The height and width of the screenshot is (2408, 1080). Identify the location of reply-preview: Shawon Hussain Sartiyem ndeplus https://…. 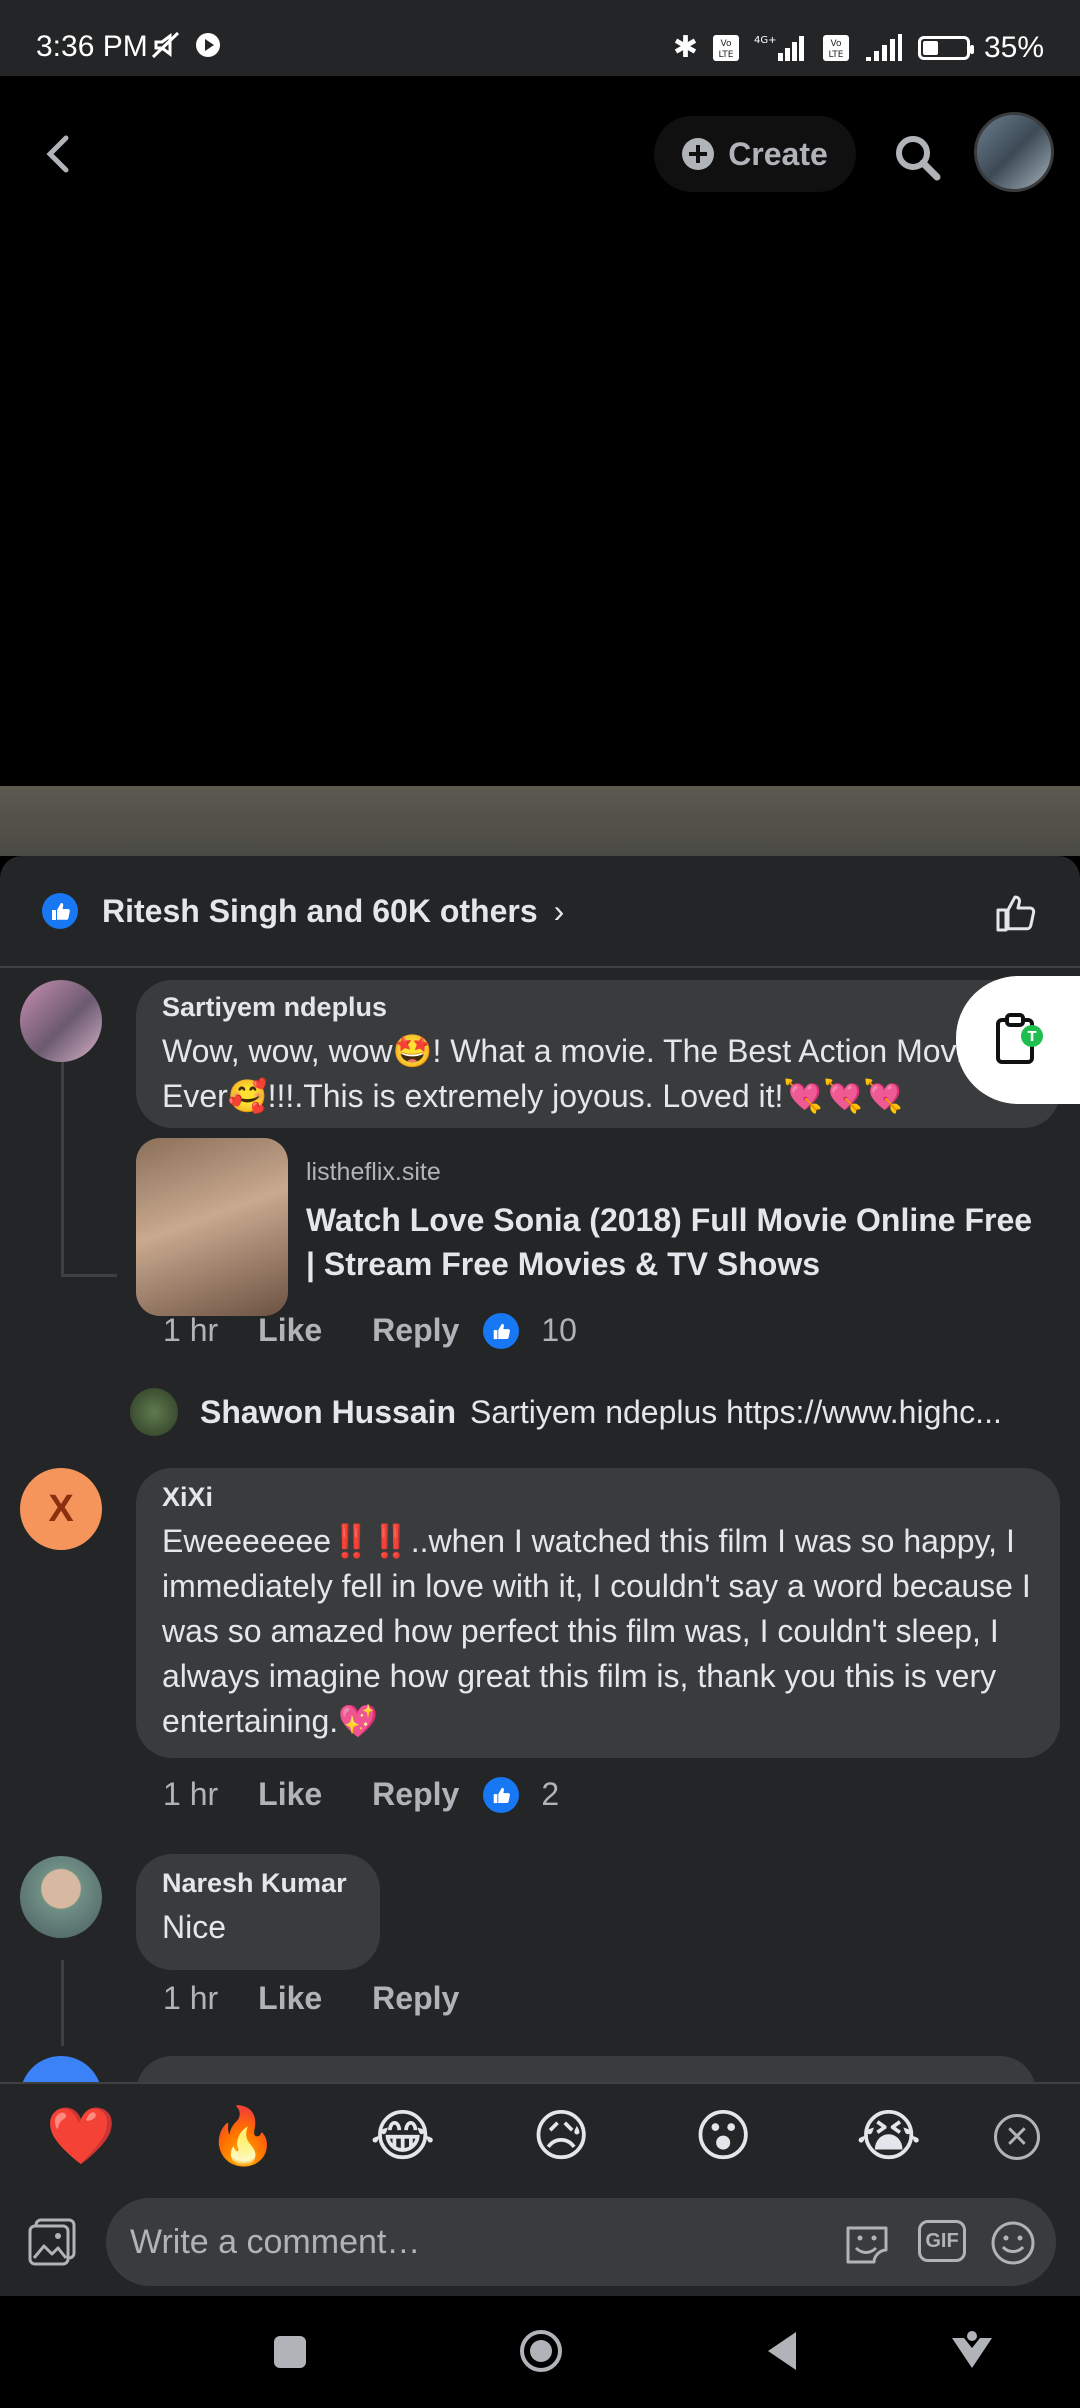
(566, 1412).